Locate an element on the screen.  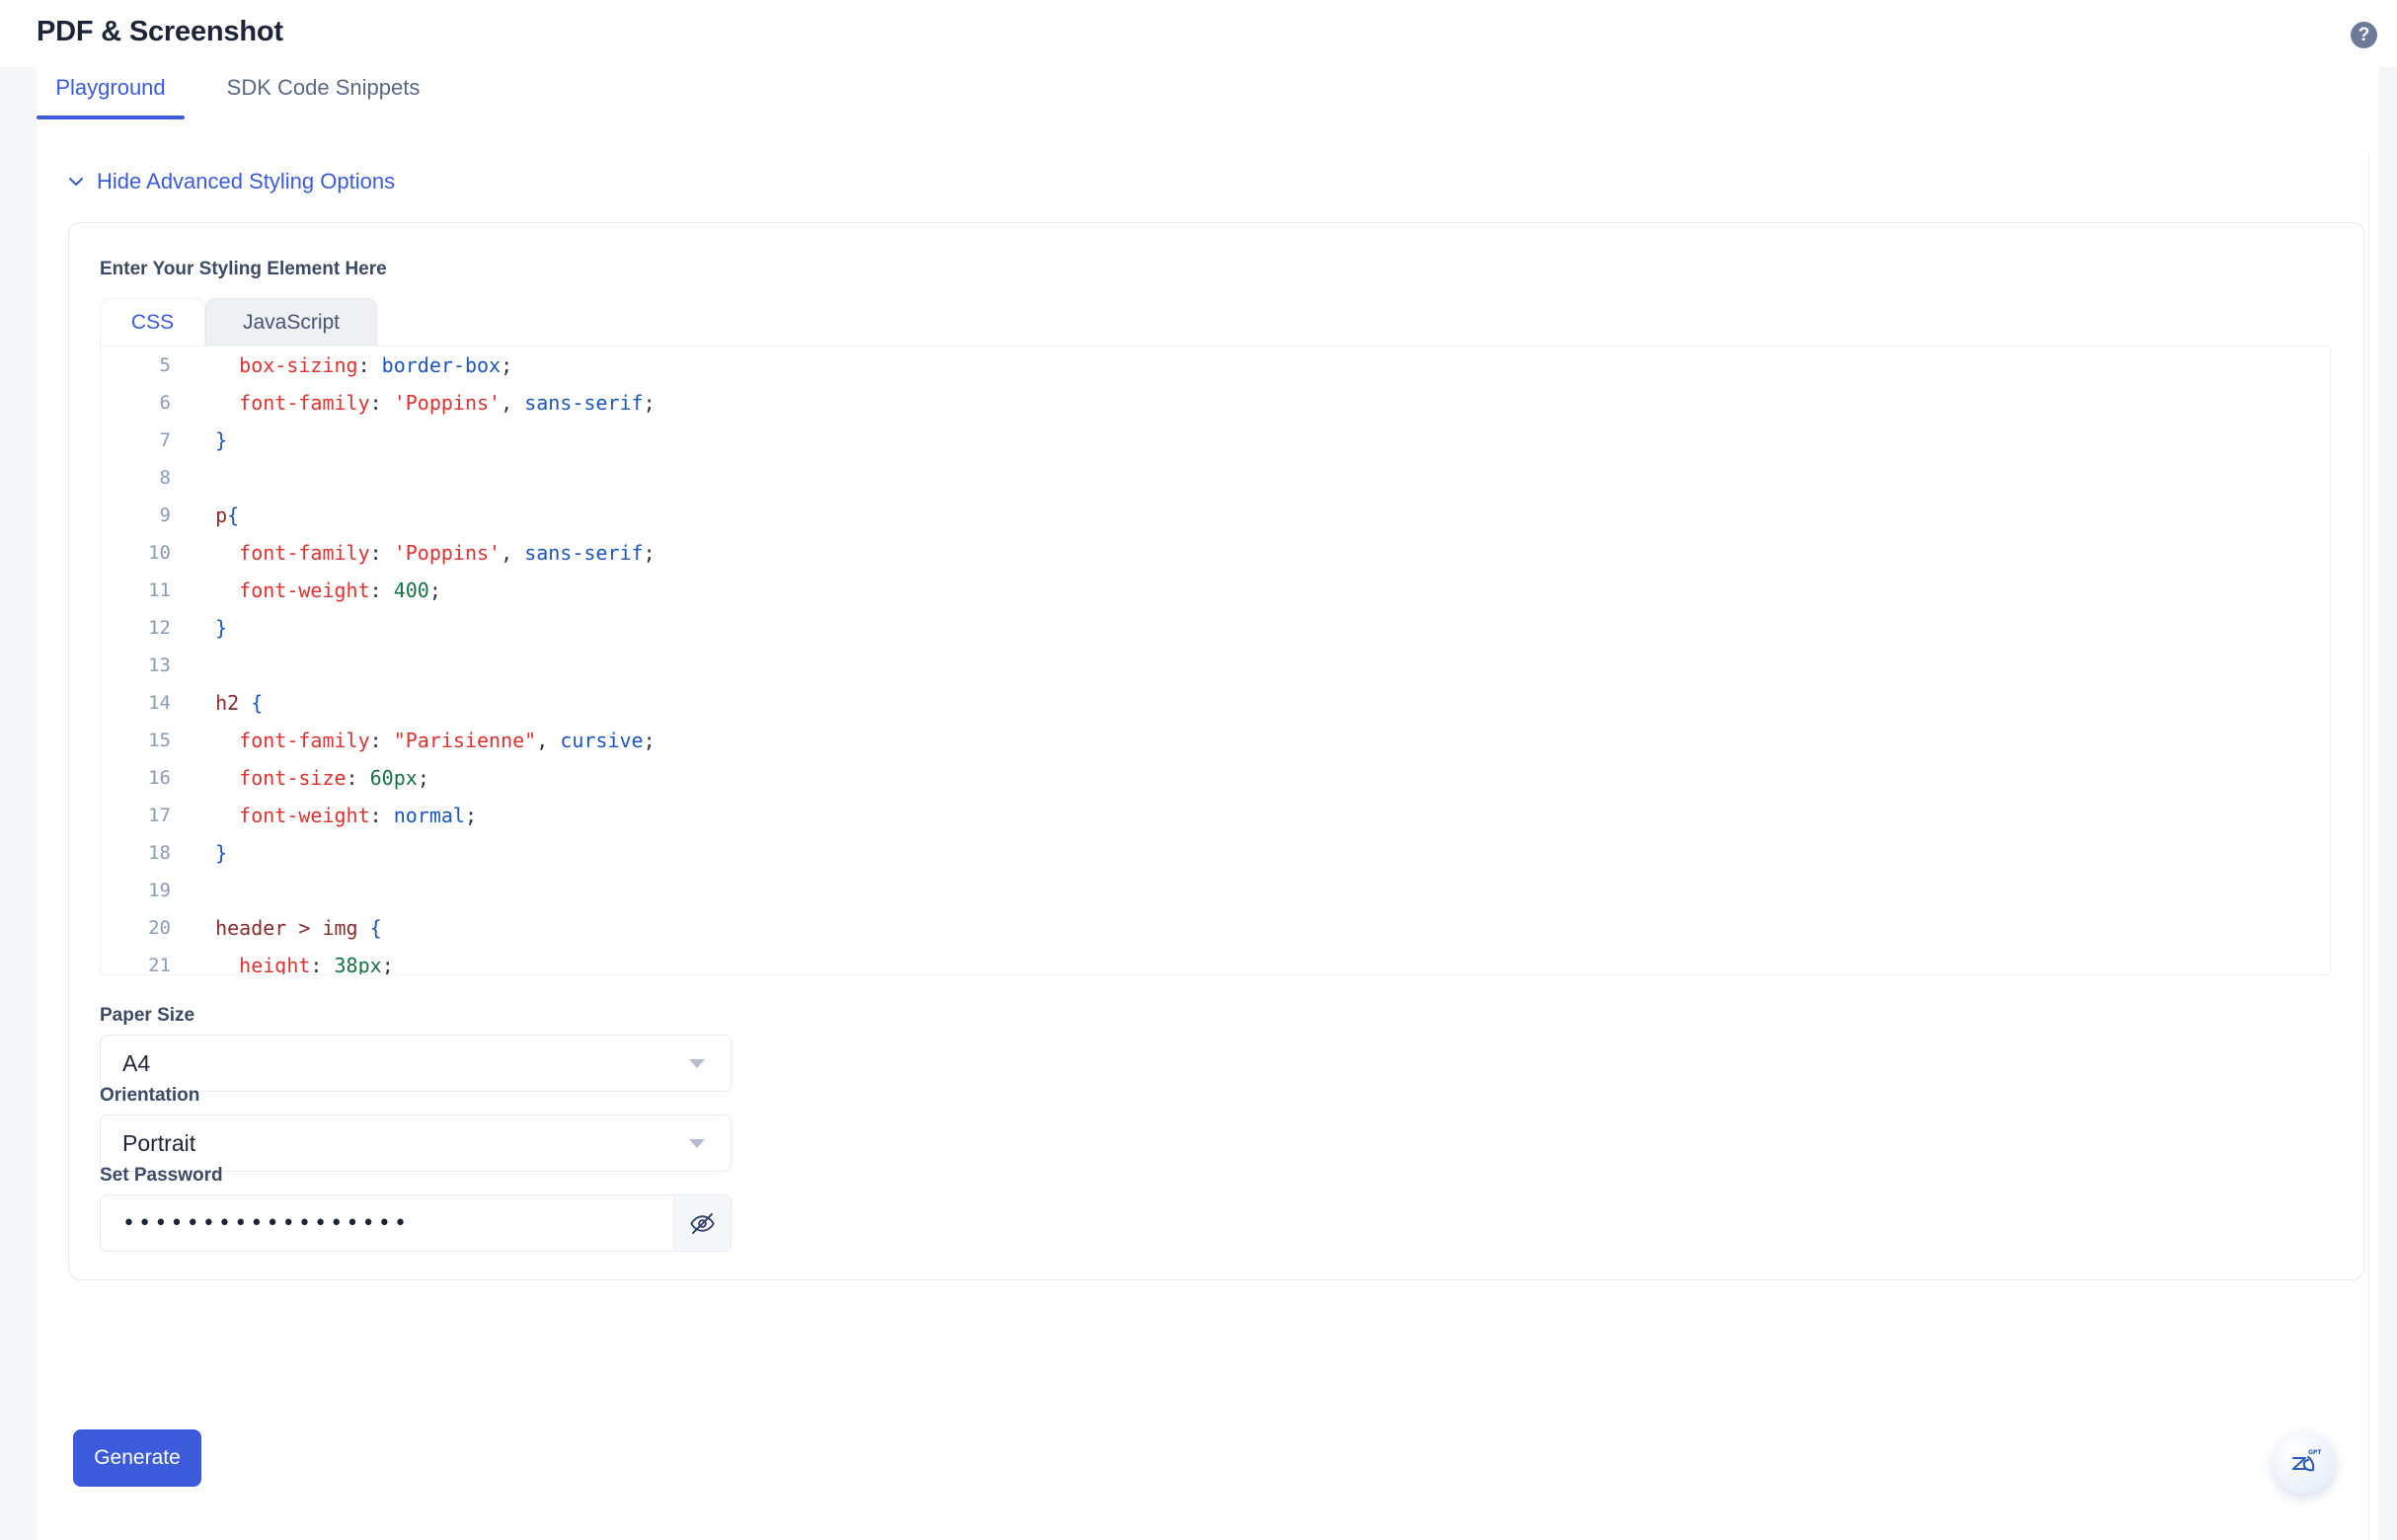
code-line-number: 11 is located at coordinates (159, 590).